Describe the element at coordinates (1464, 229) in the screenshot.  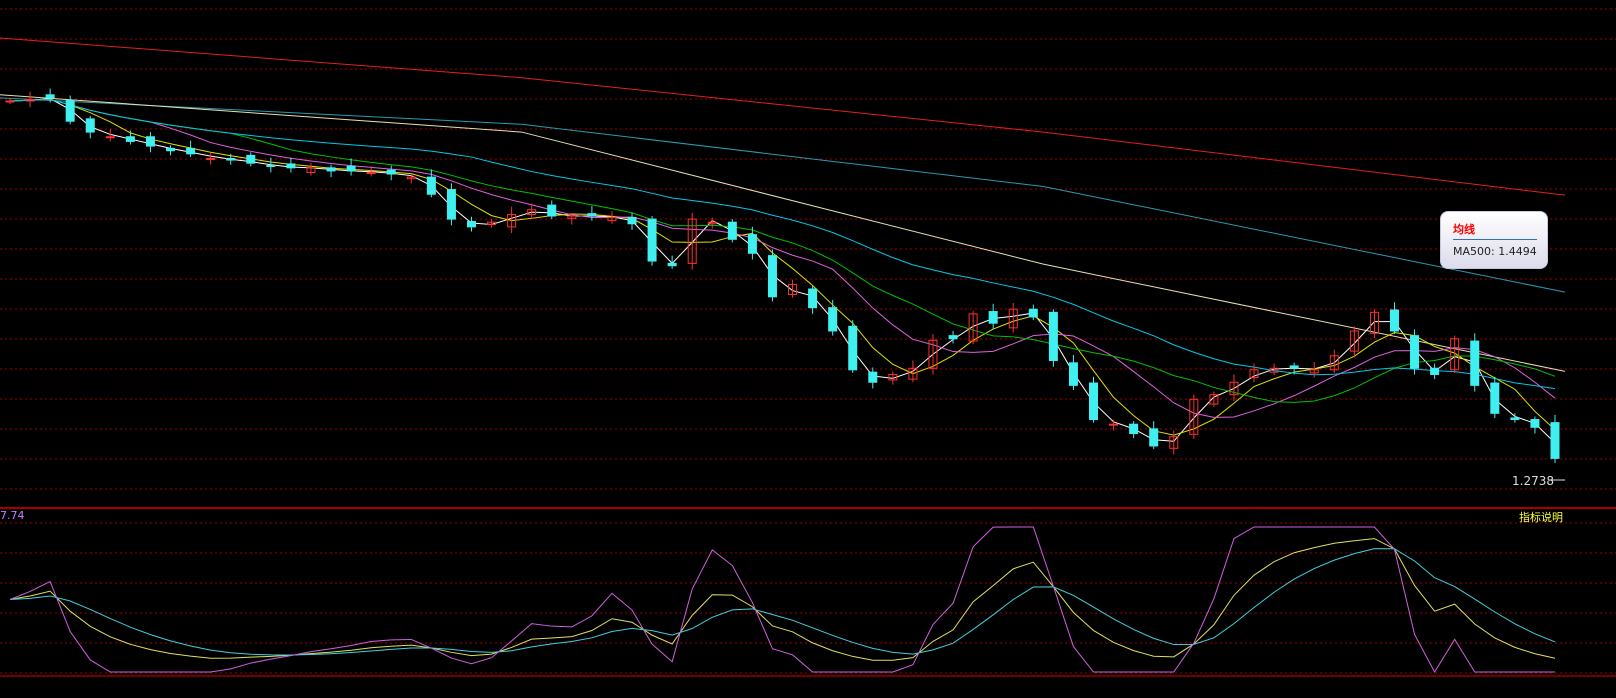
I see `tooltip-title: 均线` at that location.